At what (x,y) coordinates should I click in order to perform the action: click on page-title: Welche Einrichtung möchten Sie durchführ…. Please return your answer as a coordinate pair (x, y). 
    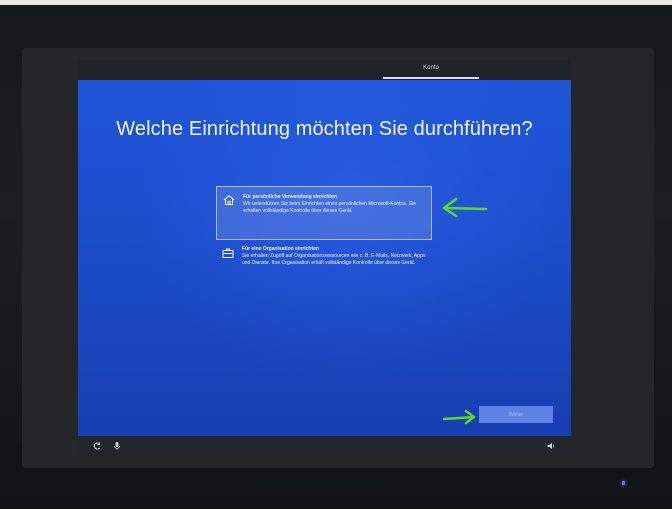
    Looking at the image, I should click on (324, 129).